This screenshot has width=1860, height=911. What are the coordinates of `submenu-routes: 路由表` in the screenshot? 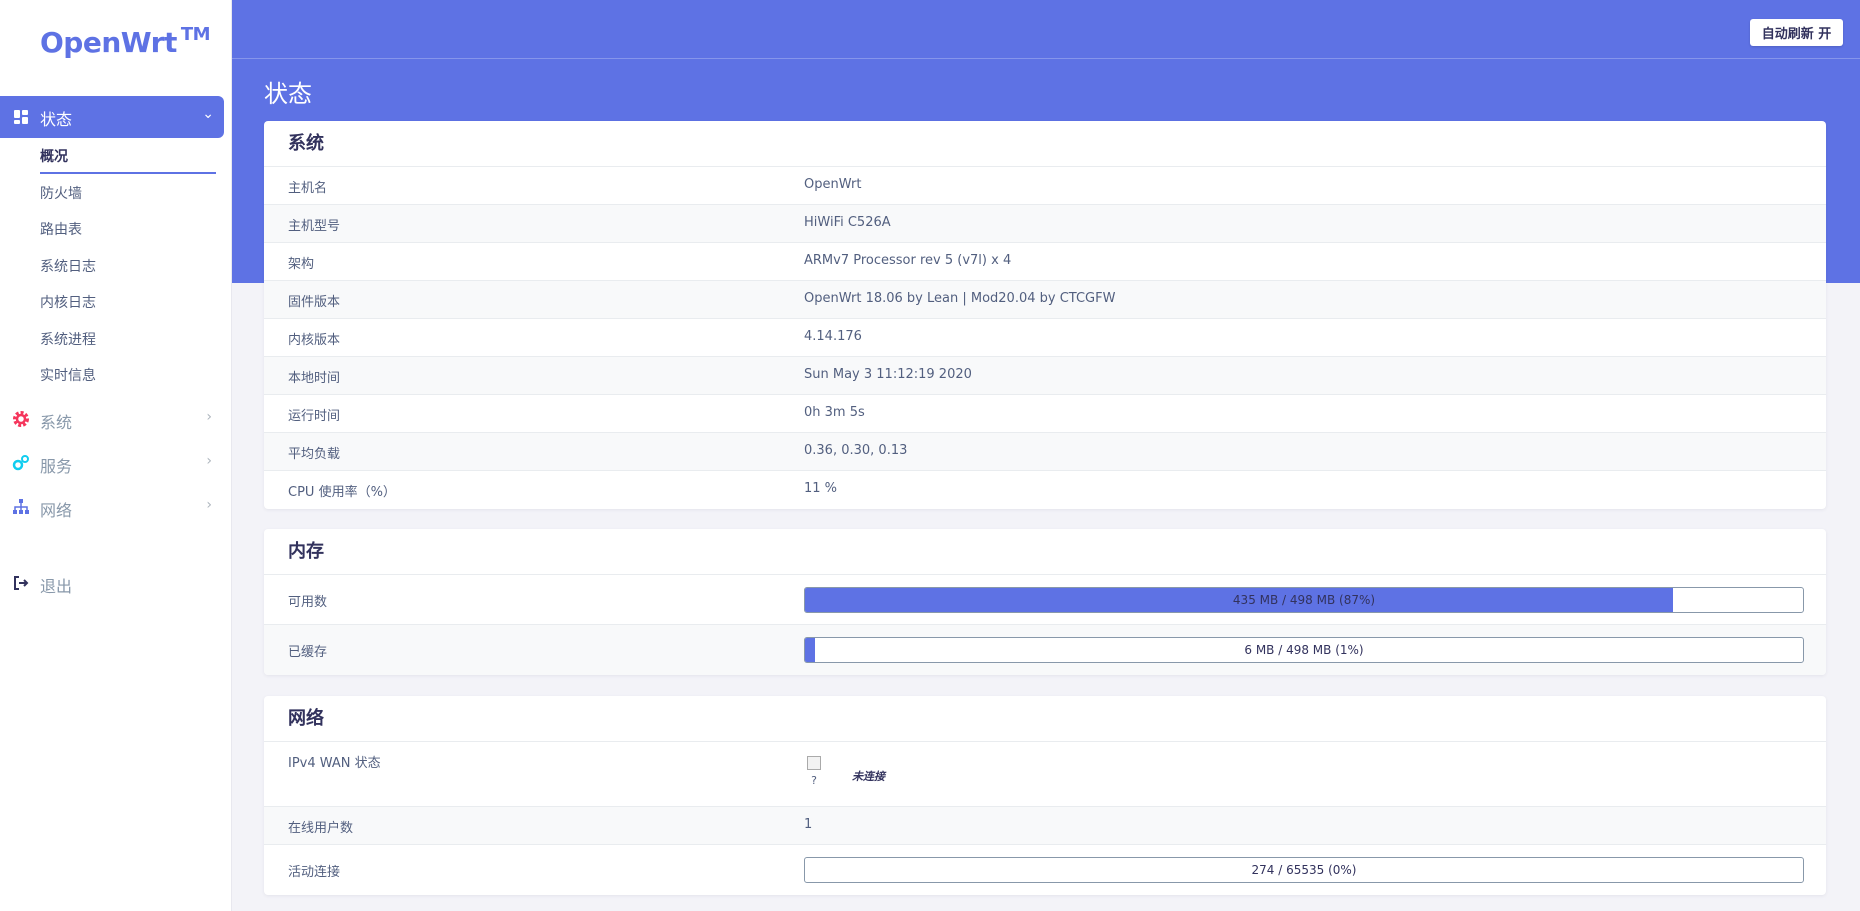 It's located at (61, 233).